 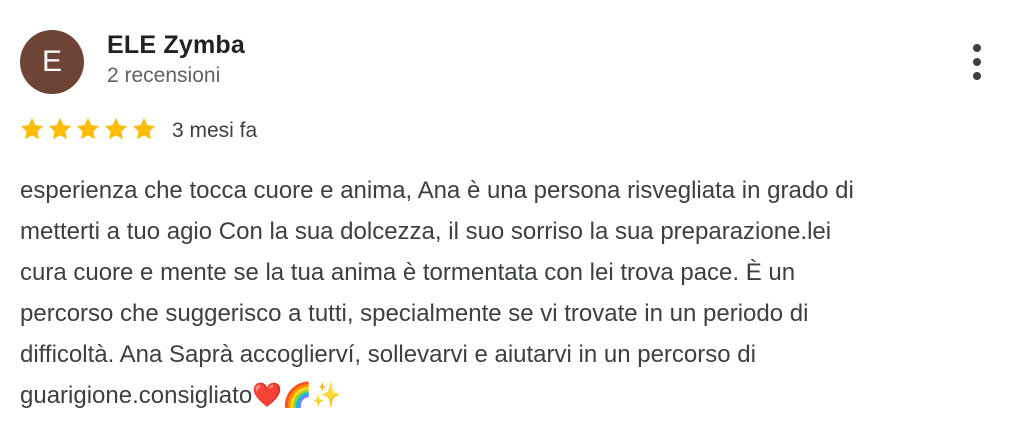 I want to click on star-rating, so click(x=88, y=129).